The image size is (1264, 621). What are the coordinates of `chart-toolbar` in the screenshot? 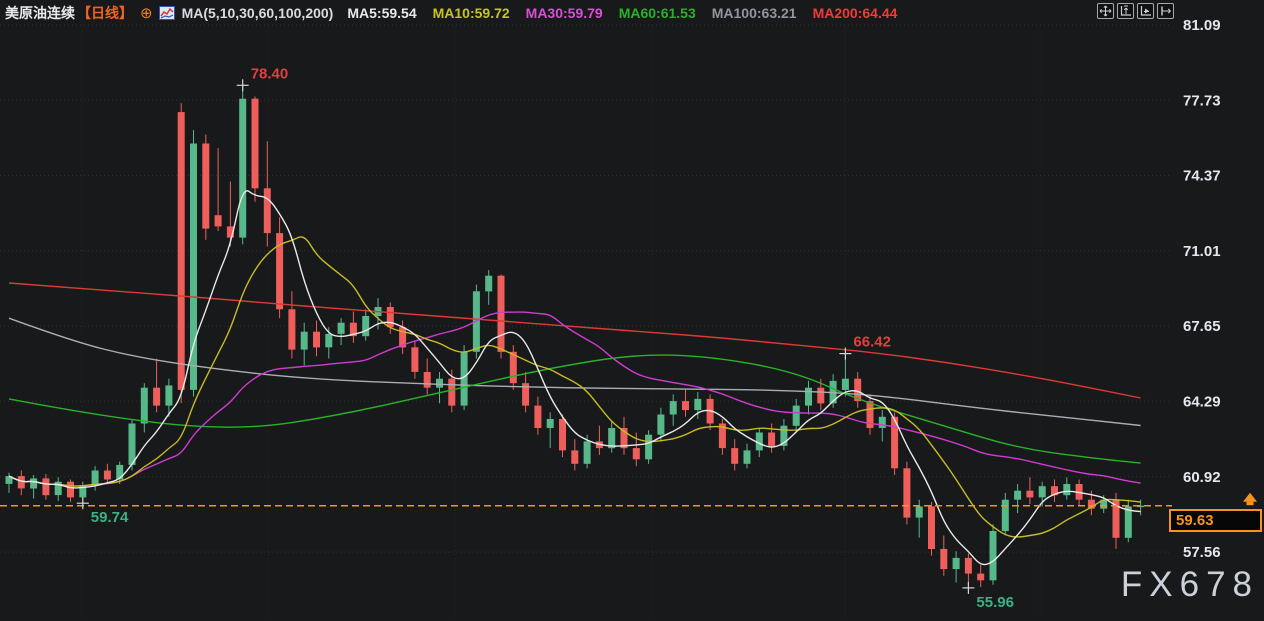 It's located at (1135, 11).